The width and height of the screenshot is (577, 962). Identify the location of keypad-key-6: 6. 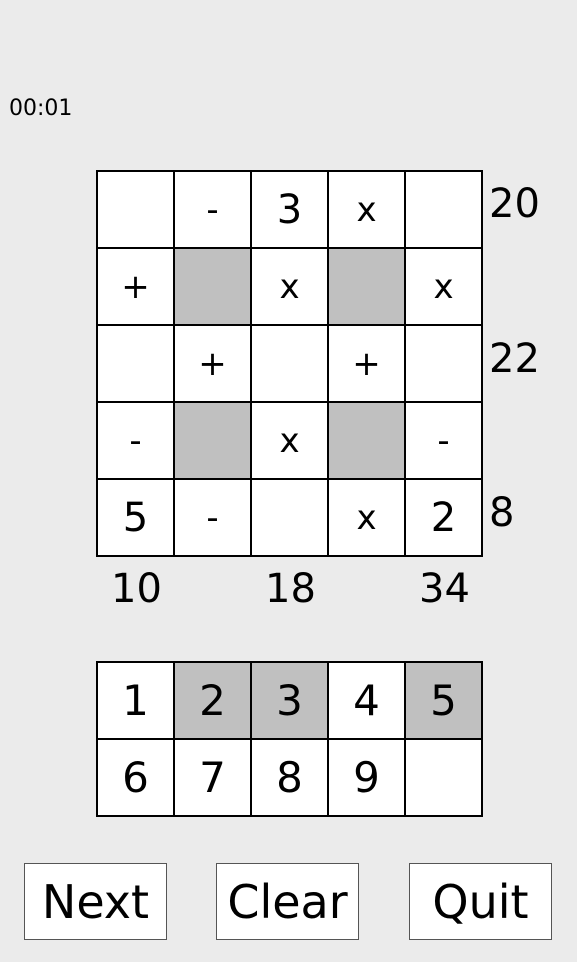
(135, 777).